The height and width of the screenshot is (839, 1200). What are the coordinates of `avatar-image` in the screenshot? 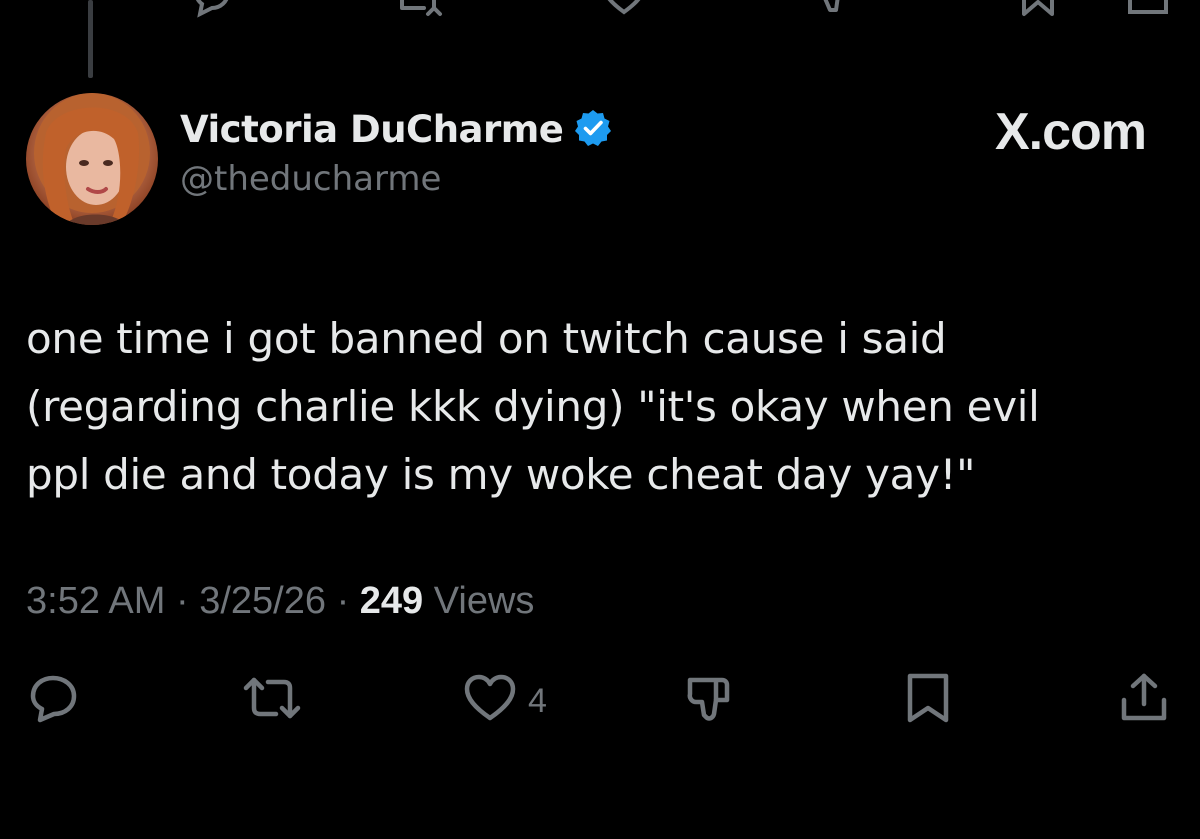 It's located at (92, 159).